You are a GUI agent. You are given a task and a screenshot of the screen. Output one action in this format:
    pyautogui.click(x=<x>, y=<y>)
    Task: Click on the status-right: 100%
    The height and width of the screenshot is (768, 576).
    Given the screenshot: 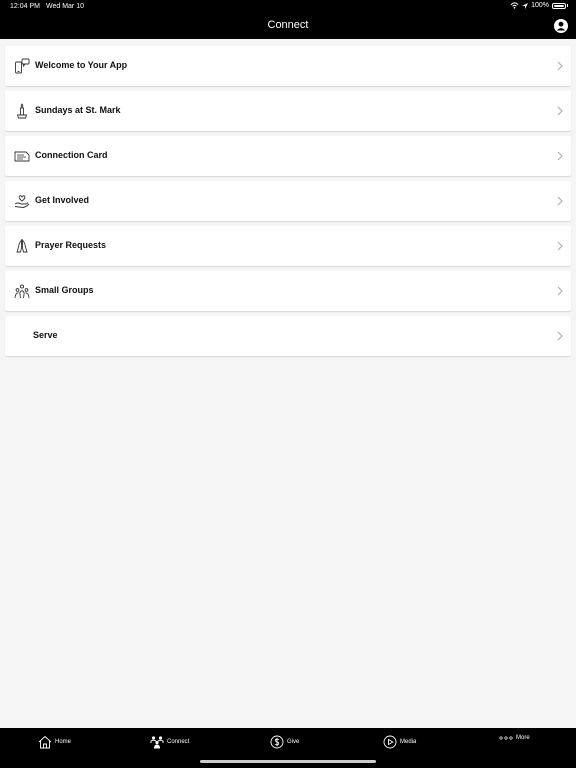 What is the action you would take?
    pyautogui.click(x=539, y=5)
    